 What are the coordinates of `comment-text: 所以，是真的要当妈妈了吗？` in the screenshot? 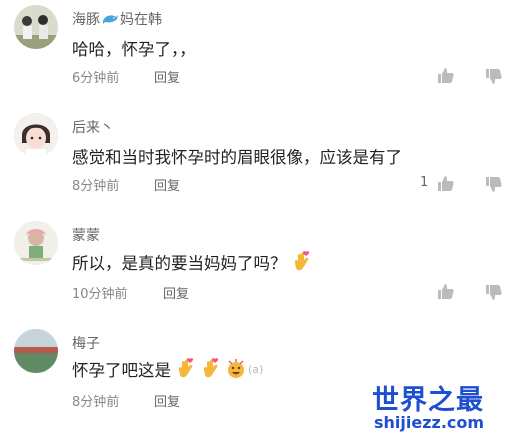 It's located at (192, 262).